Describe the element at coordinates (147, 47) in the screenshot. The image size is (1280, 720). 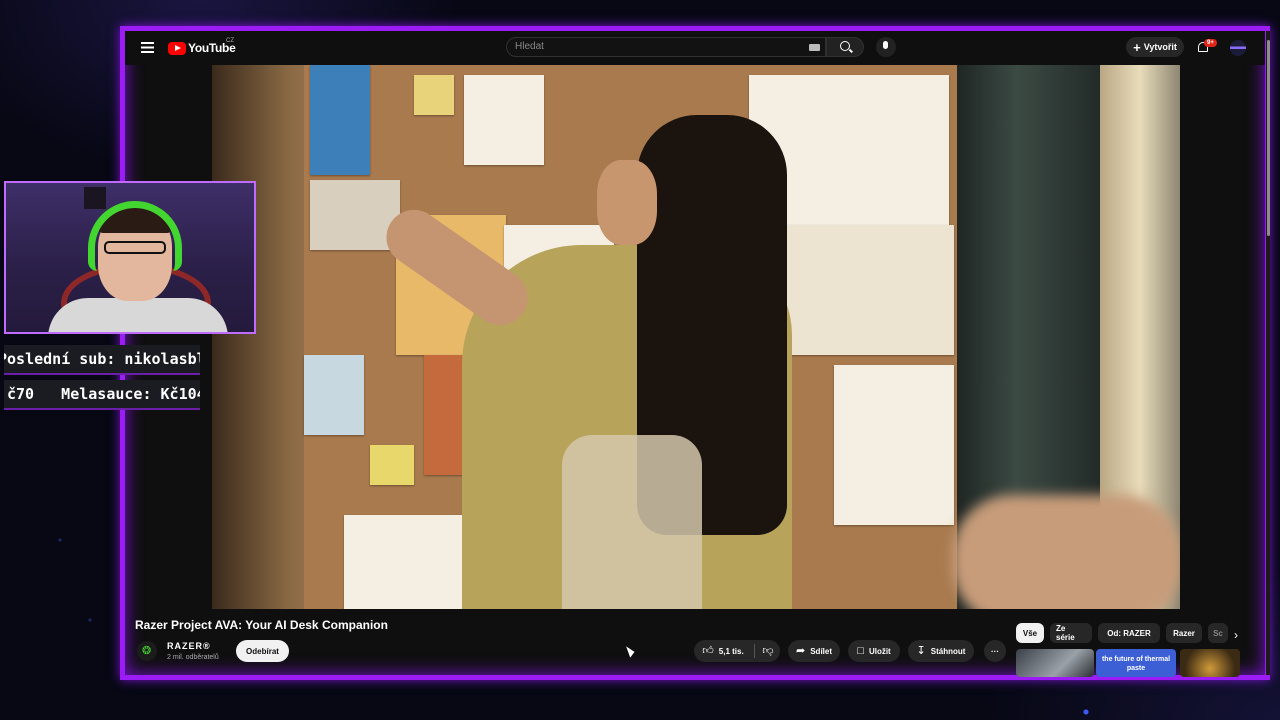
I see `hamburger-menu-icon` at that location.